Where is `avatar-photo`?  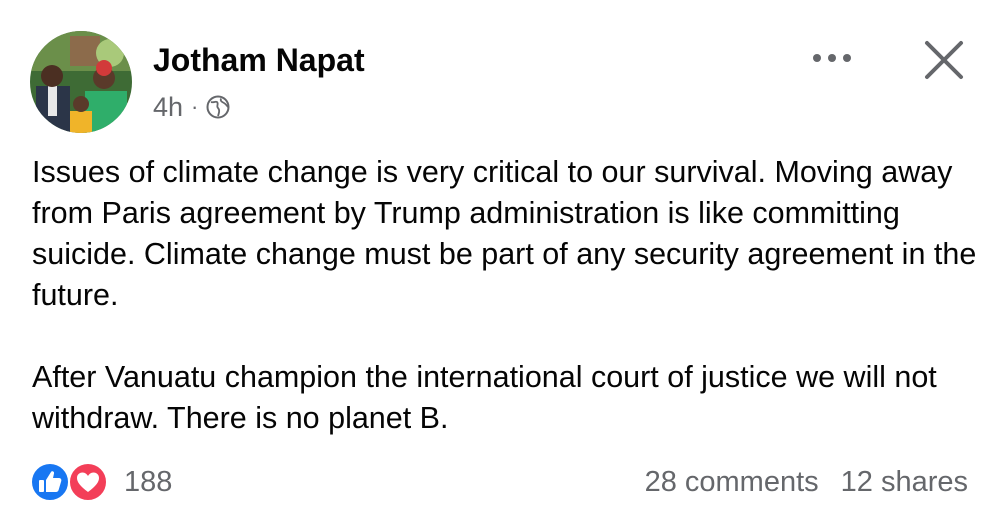 avatar-photo is located at coordinates (81, 82).